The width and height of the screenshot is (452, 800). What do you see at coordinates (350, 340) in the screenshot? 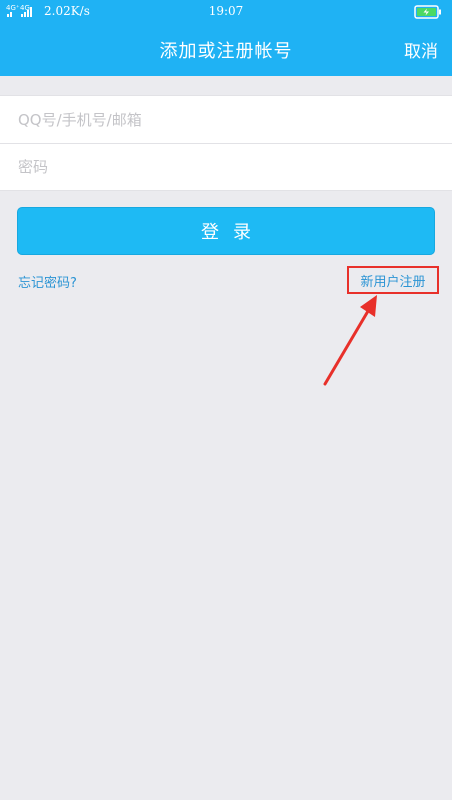
I see `annotation-arrow-icon` at bounding box center [350, 340].